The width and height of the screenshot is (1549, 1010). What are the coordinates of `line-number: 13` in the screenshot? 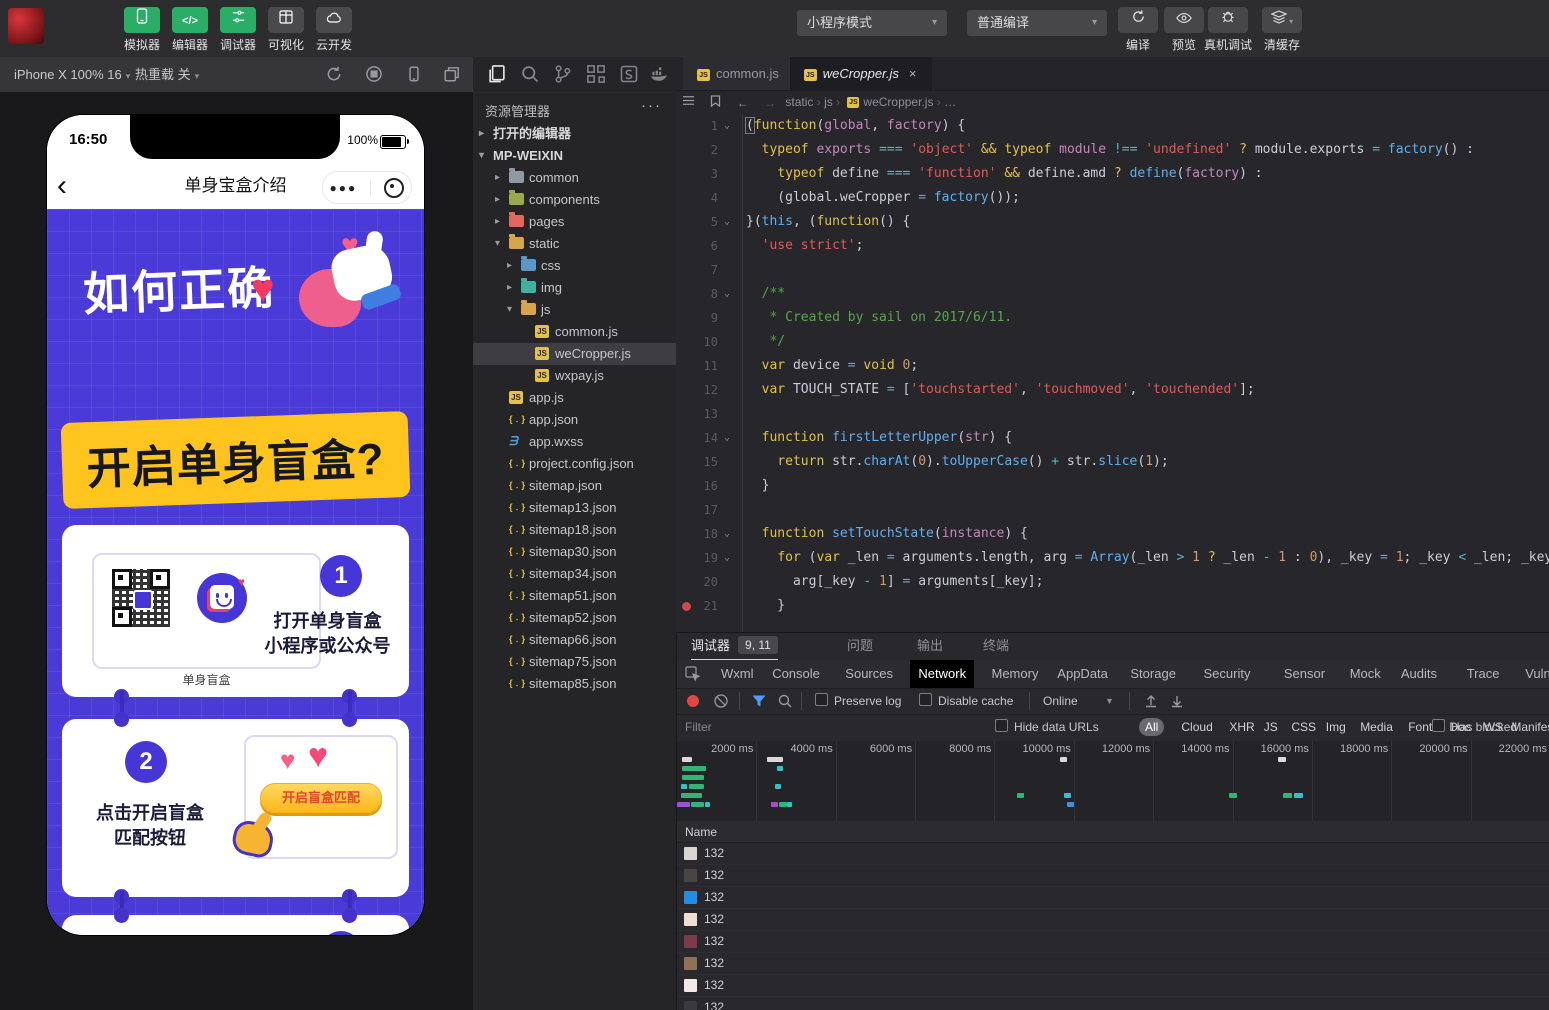 It's located at (697, 414).